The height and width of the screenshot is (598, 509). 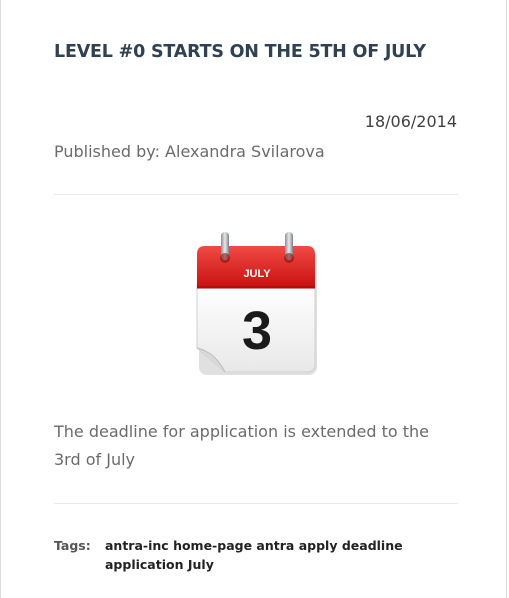 I want to click on post-title: LEVEL #0 STARTS ON THE 5TH OF JULY, so click(x=240, y=52).